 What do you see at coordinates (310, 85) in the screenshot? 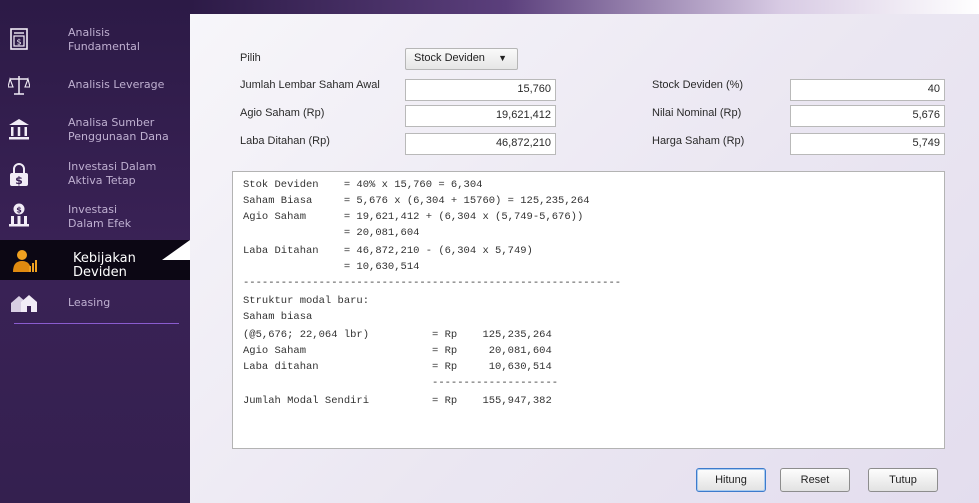
I see `jumlah-lembar-label: Jumlah Lembar Saham Awal` at bounding box center [310, 85].